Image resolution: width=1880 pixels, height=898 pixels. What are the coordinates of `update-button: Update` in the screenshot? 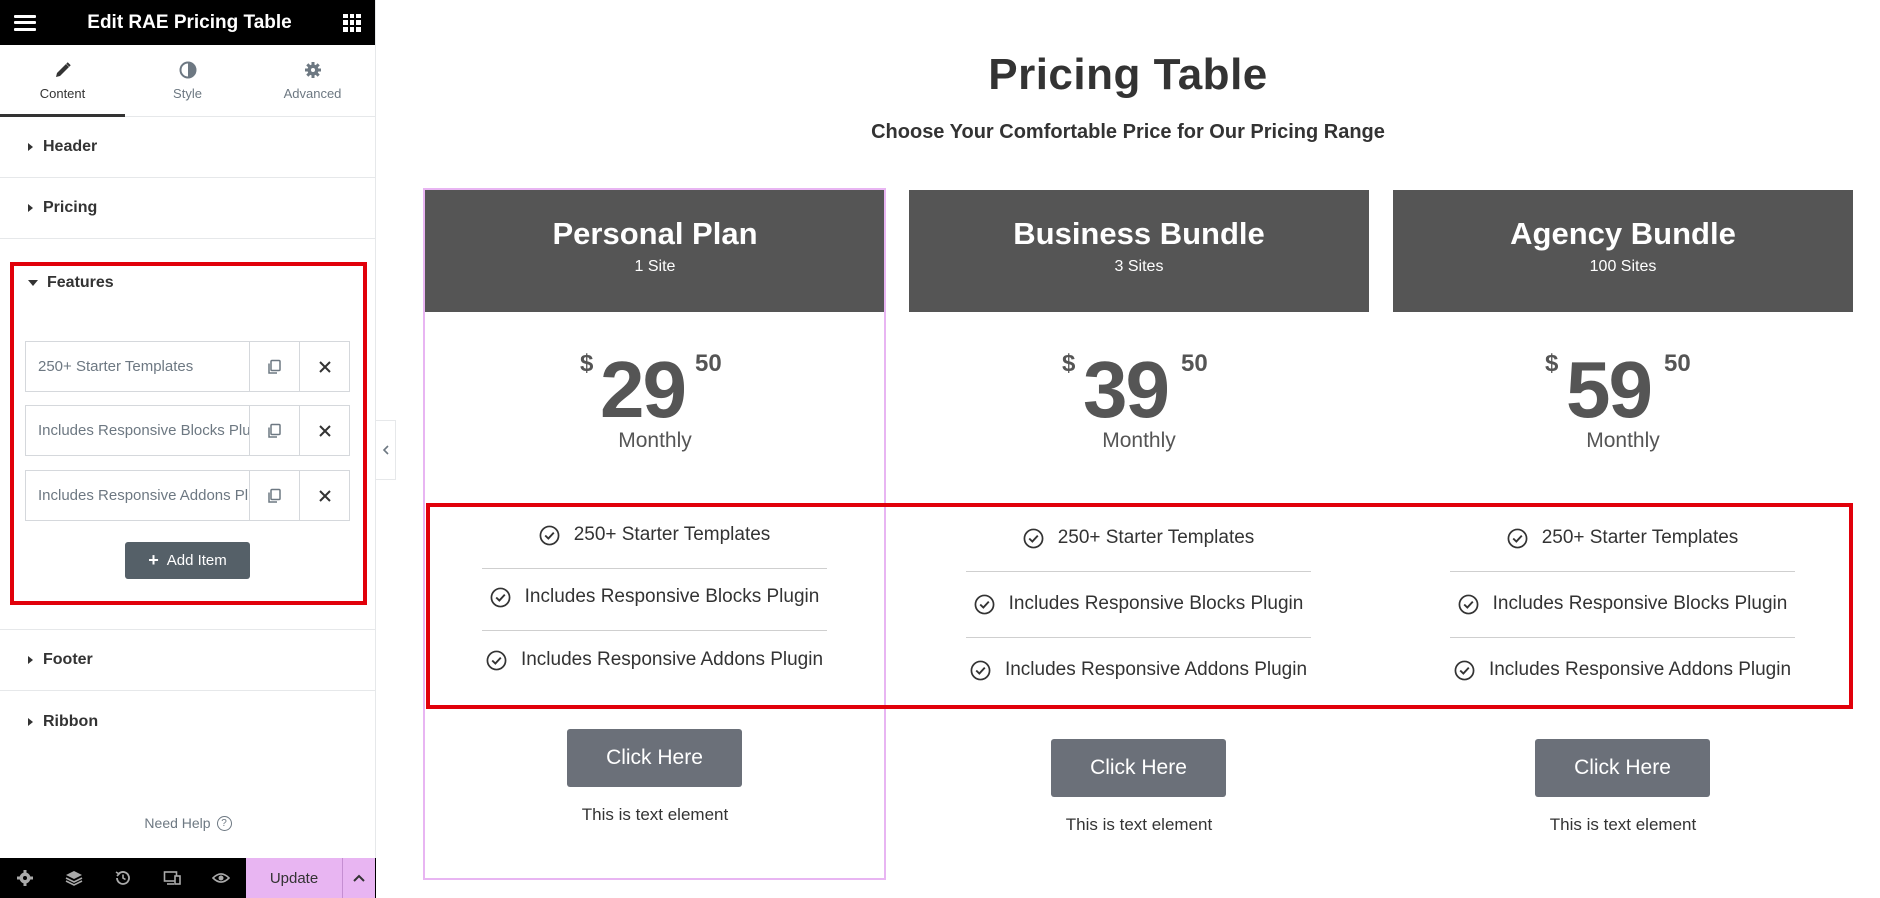 It's located at (294, 878).